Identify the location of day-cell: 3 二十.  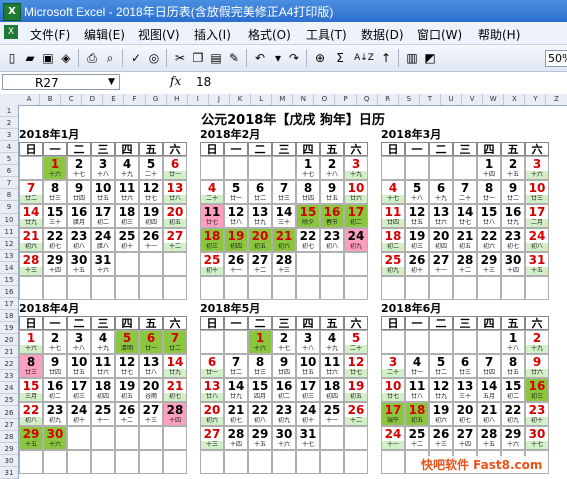
(393, 366).